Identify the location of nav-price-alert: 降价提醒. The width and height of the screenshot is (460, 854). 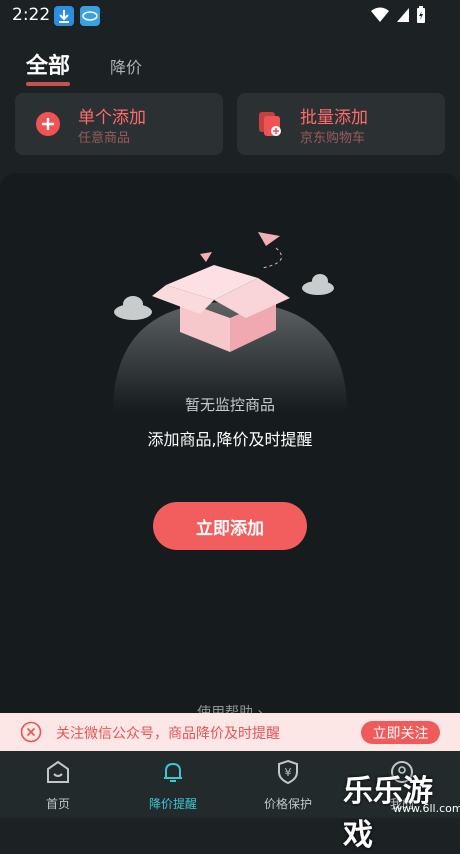
(173, 785).